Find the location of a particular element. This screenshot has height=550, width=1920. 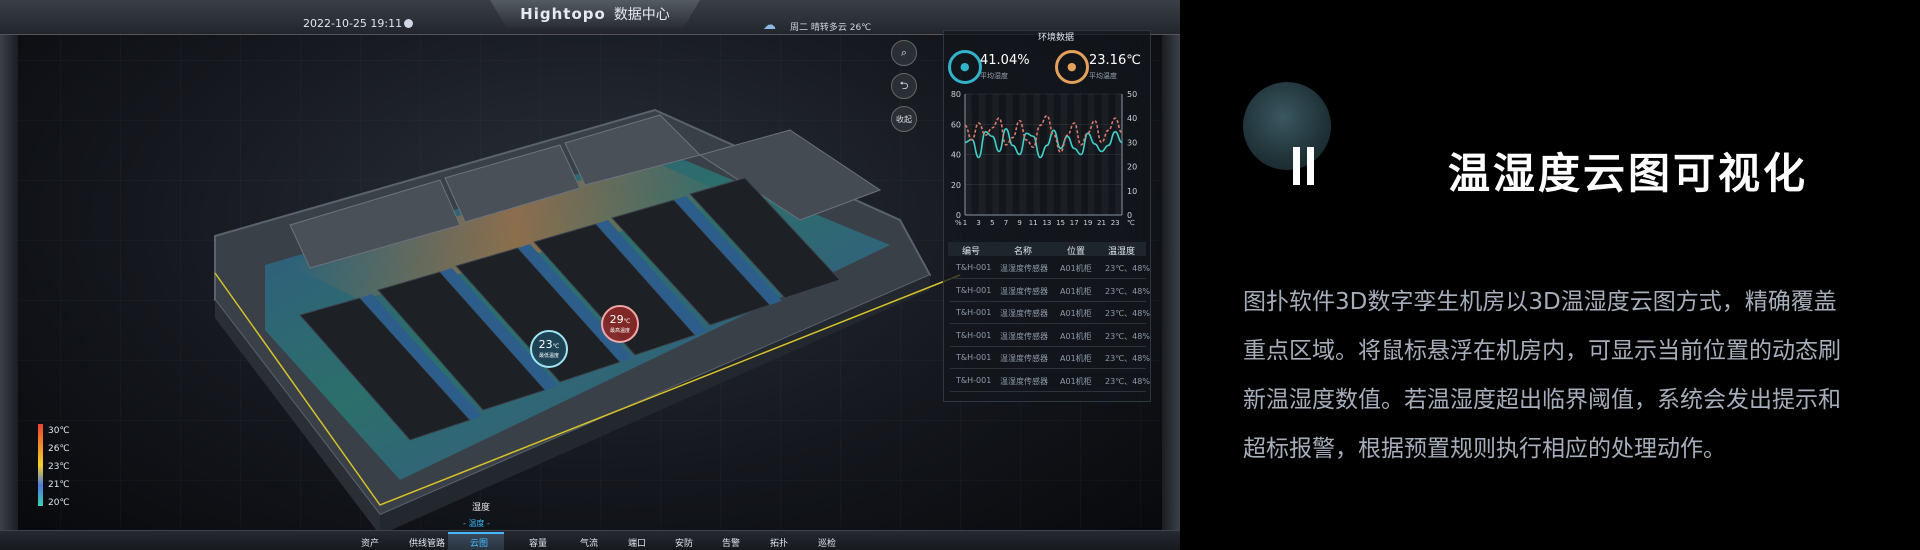

min-temp-marker: 23℃ 最低温度 is located at coordinates (549, 349).